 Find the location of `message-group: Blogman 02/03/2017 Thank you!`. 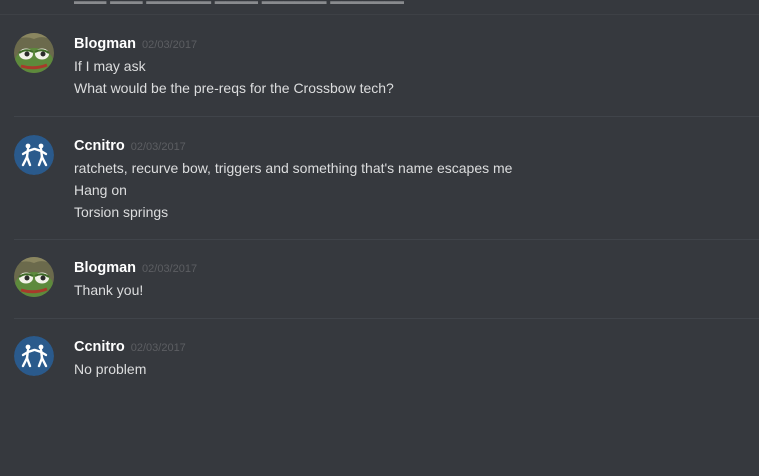

message-group: Blogman 02/03/2017 Thank you! is located at coordinates (379, 288).